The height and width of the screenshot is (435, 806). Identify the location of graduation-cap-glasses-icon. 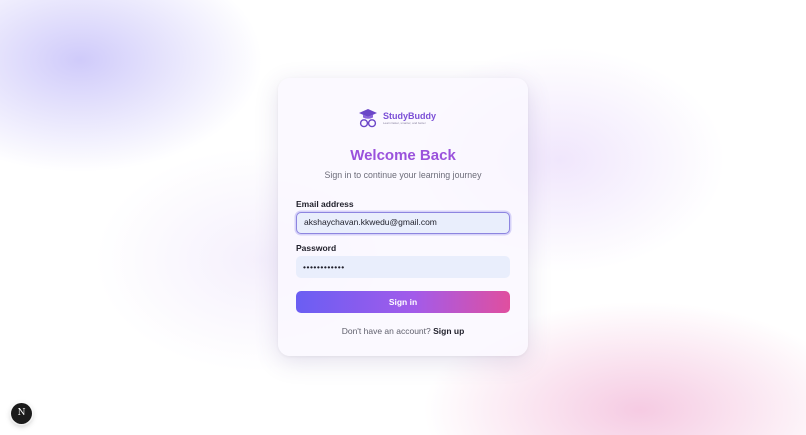
(368, 118).